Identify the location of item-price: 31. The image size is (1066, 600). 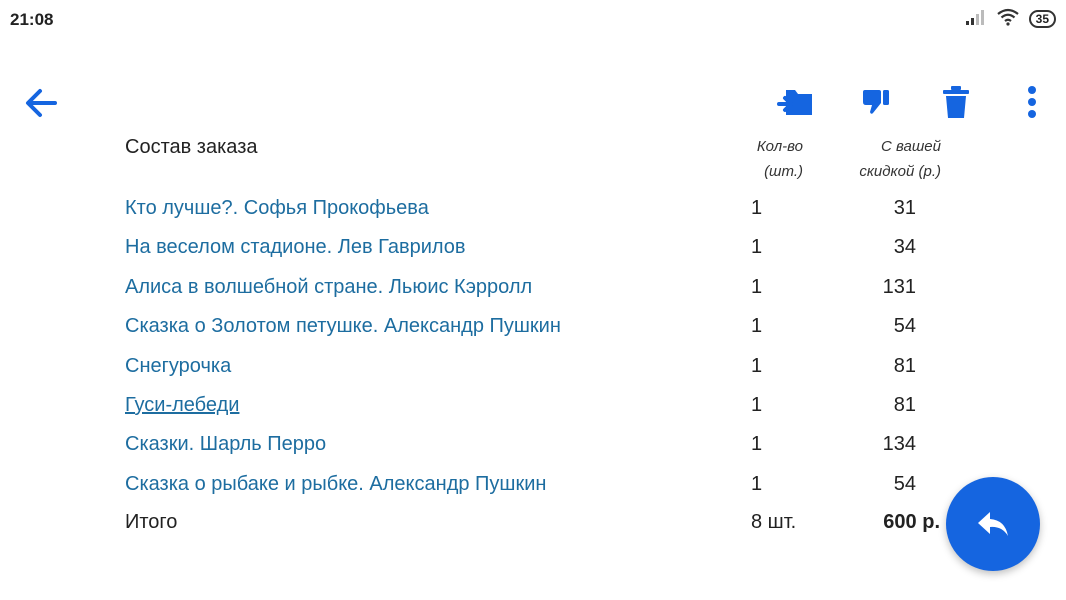
(904, 208).